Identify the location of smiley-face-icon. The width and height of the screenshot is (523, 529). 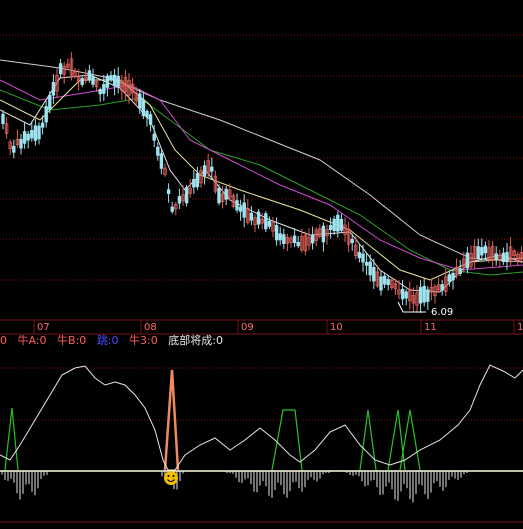
(171, 478).